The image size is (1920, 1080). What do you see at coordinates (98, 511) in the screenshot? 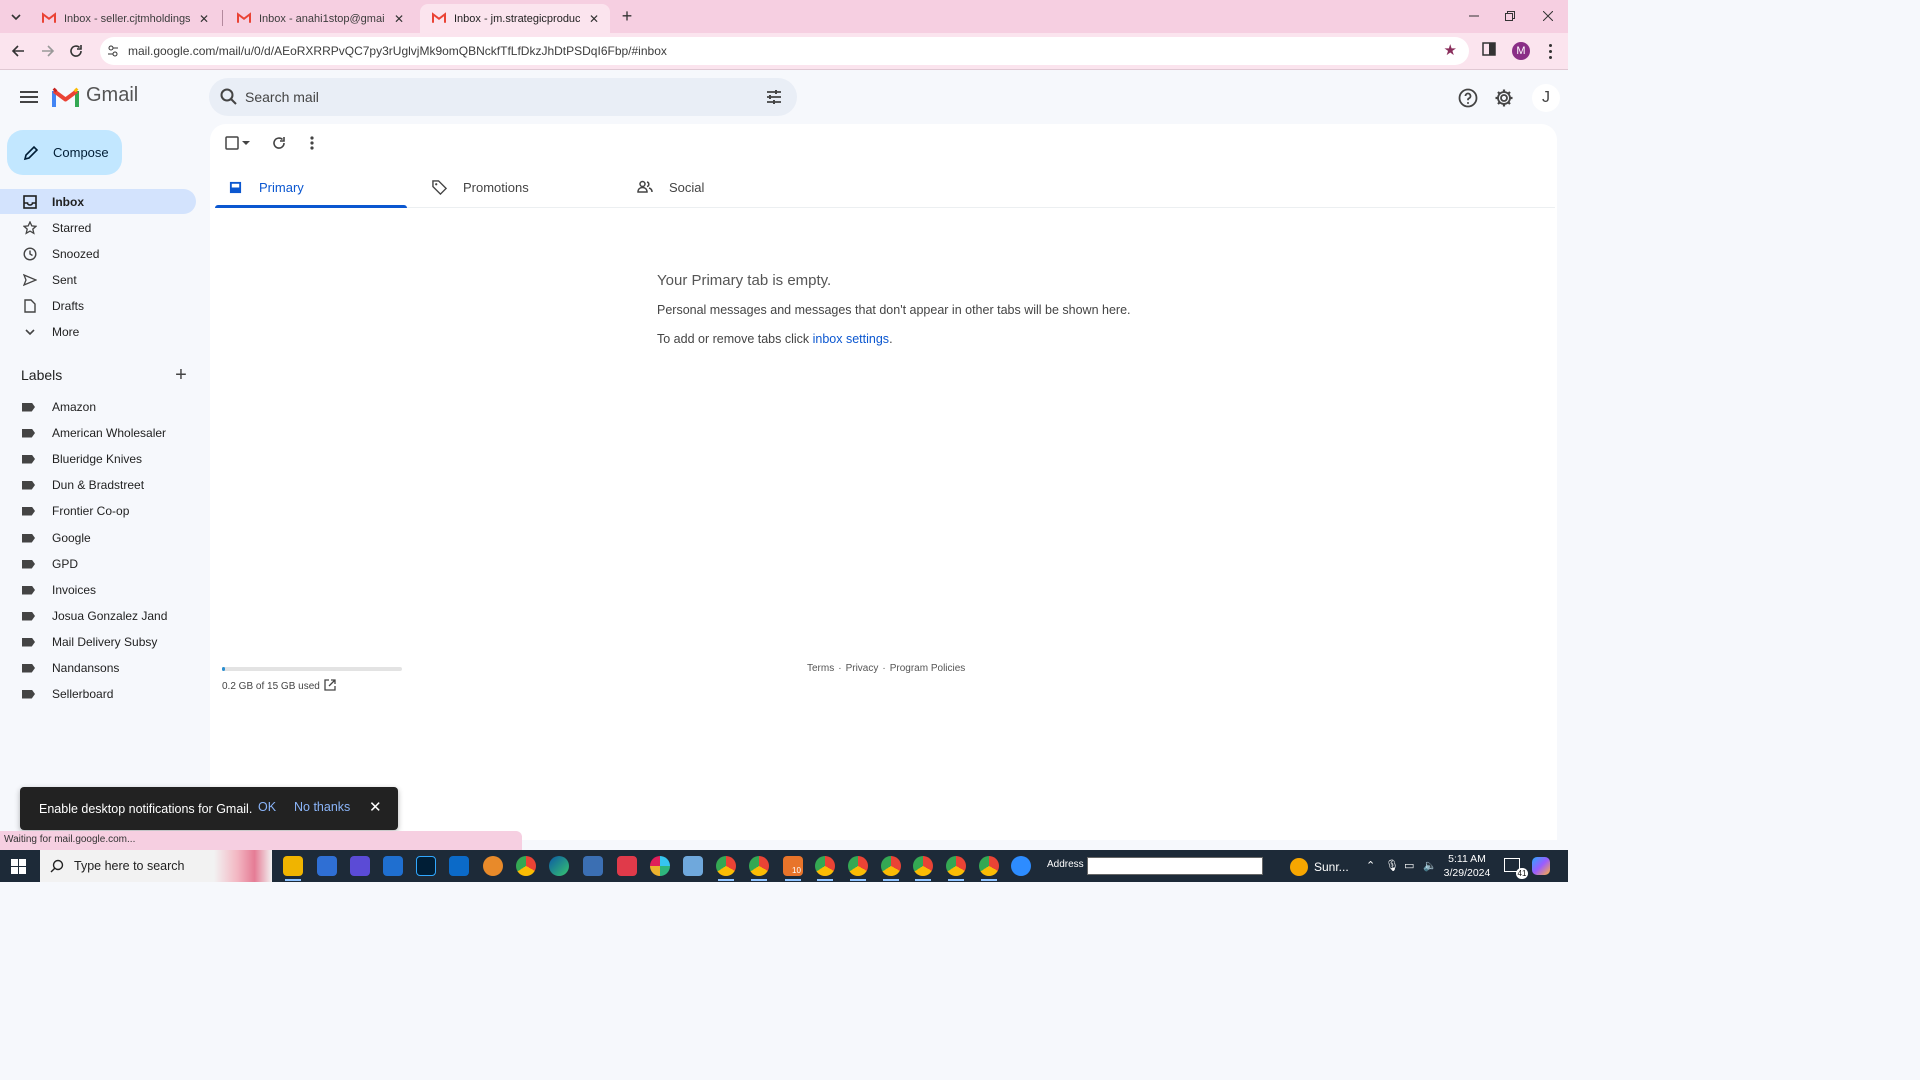
I see `label-item: Frontier Co-op` at bounding box center [98, 511].